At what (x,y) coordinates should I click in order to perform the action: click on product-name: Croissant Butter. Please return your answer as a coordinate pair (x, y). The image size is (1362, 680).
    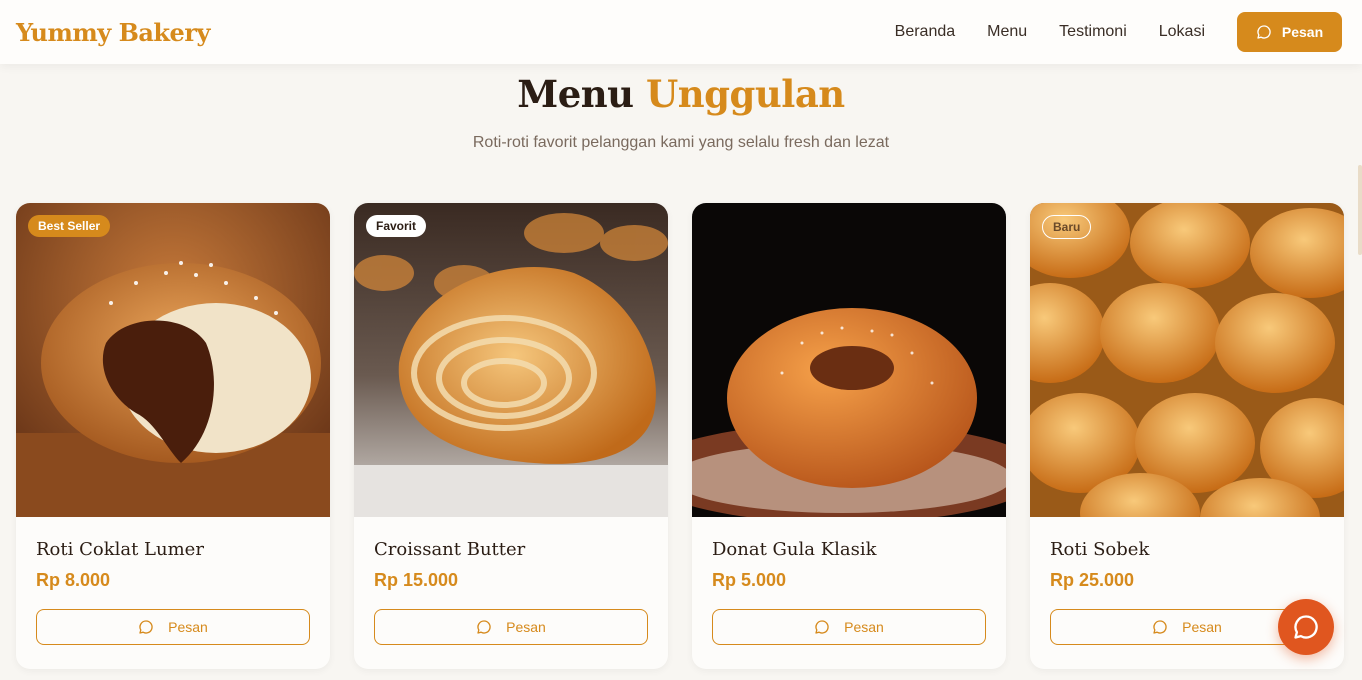
    Looking at the image, I should click on (450, 549).